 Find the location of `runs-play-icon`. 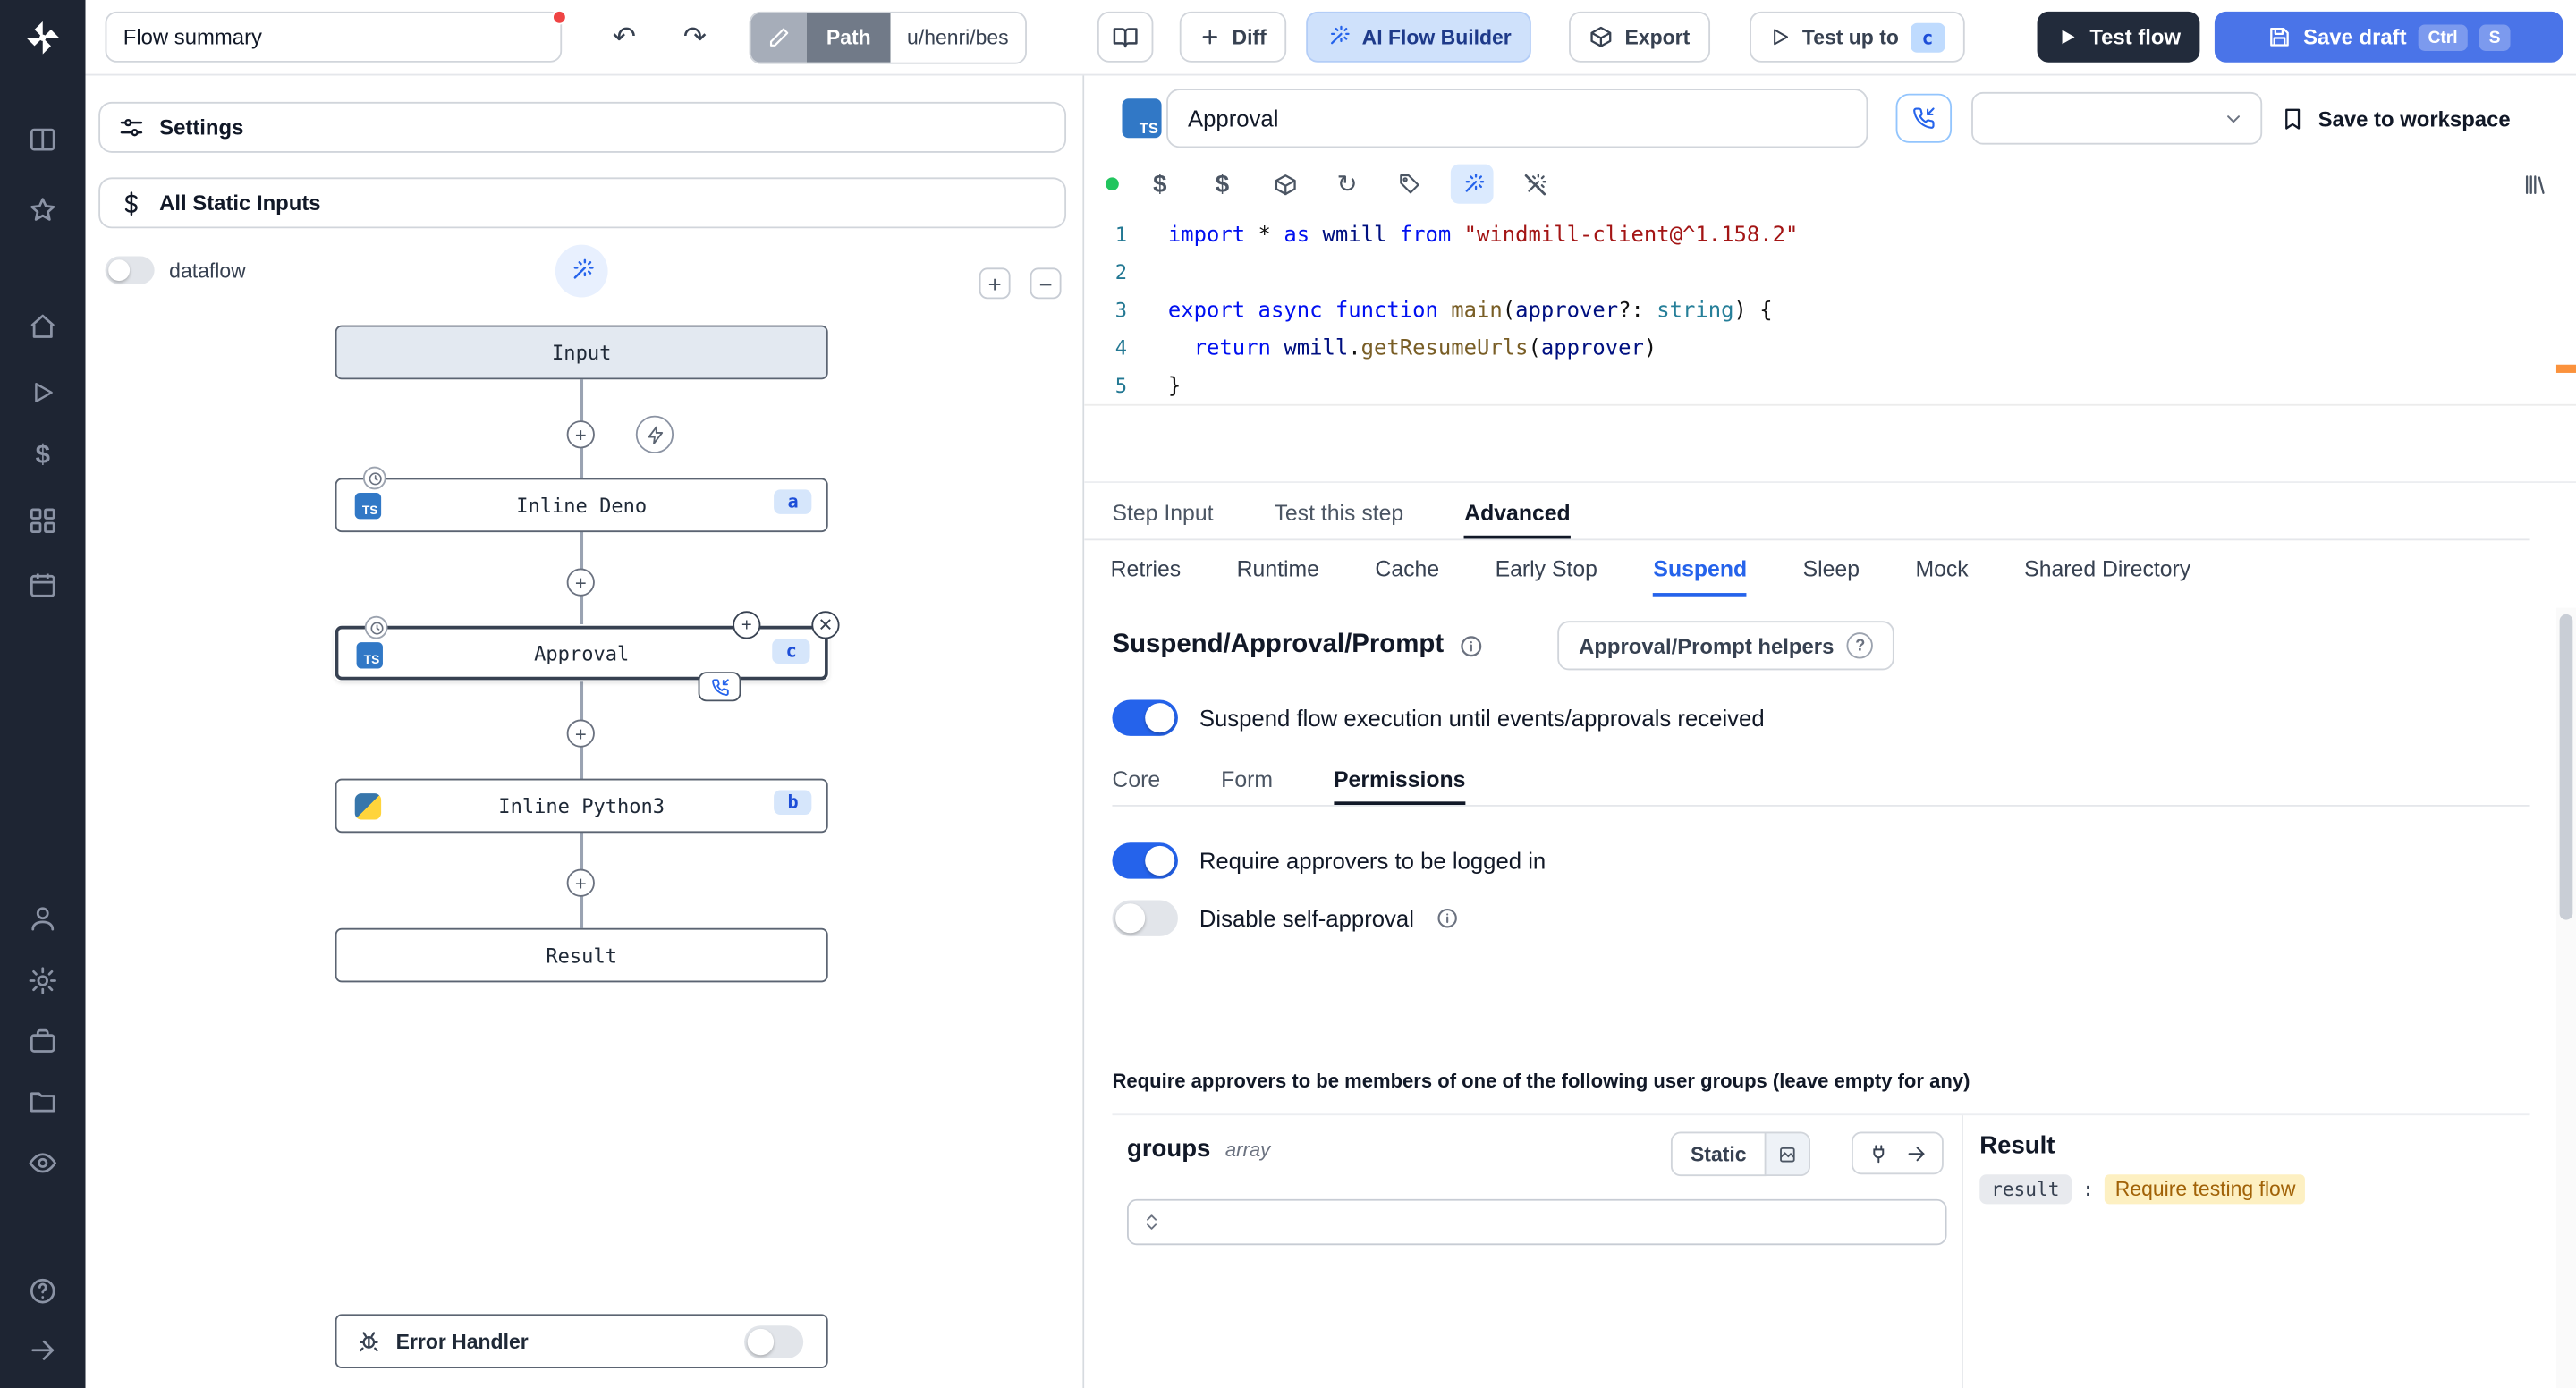

runs-play-icon is located at coordinates (43, 393).